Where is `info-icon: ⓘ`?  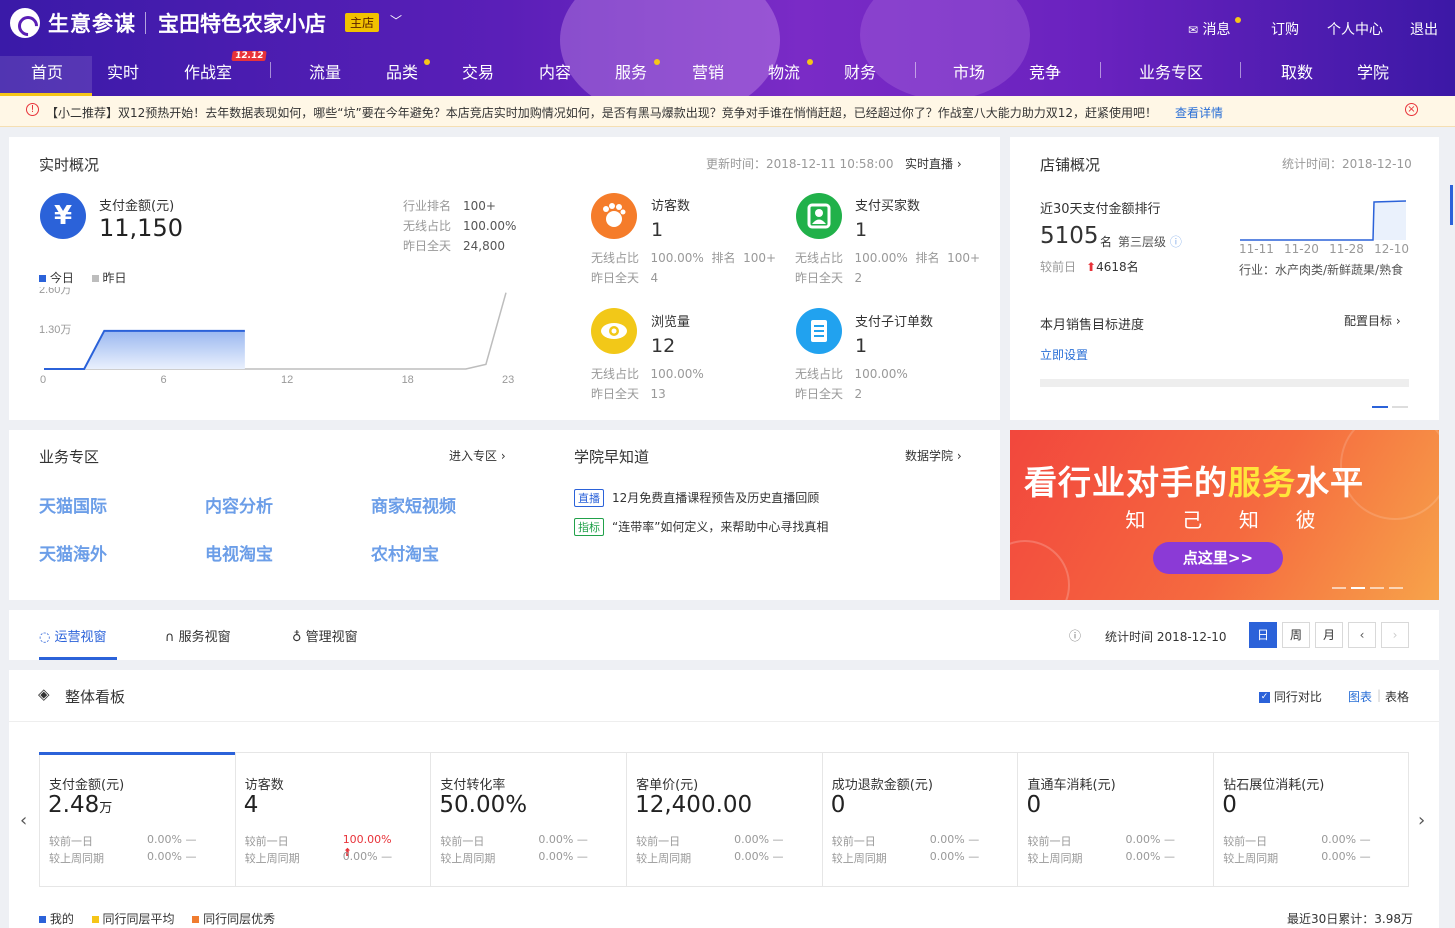 info-icon: ⓘ is located at coordinates (1075, 635).